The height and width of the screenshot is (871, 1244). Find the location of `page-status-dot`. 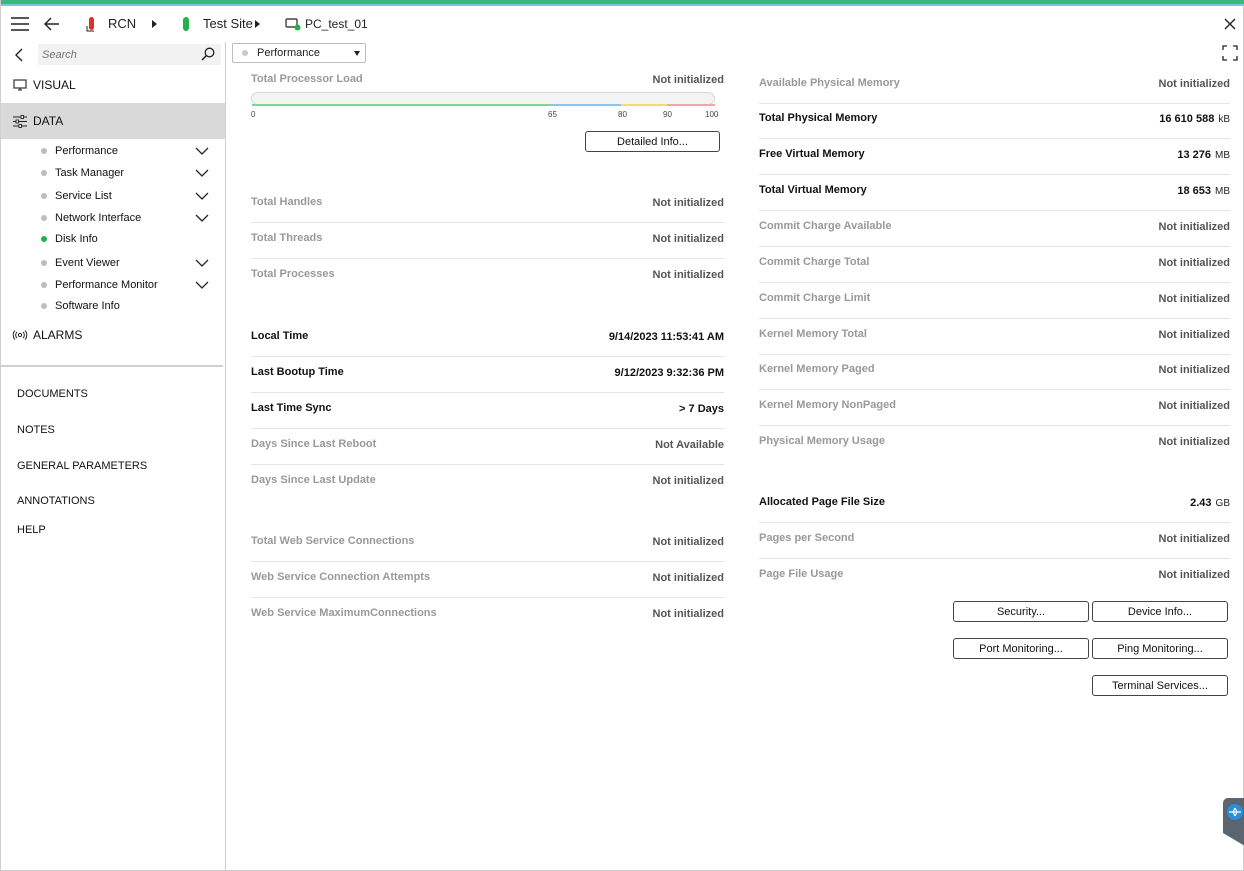

page-status-dot is located at coordinates (245, 53).